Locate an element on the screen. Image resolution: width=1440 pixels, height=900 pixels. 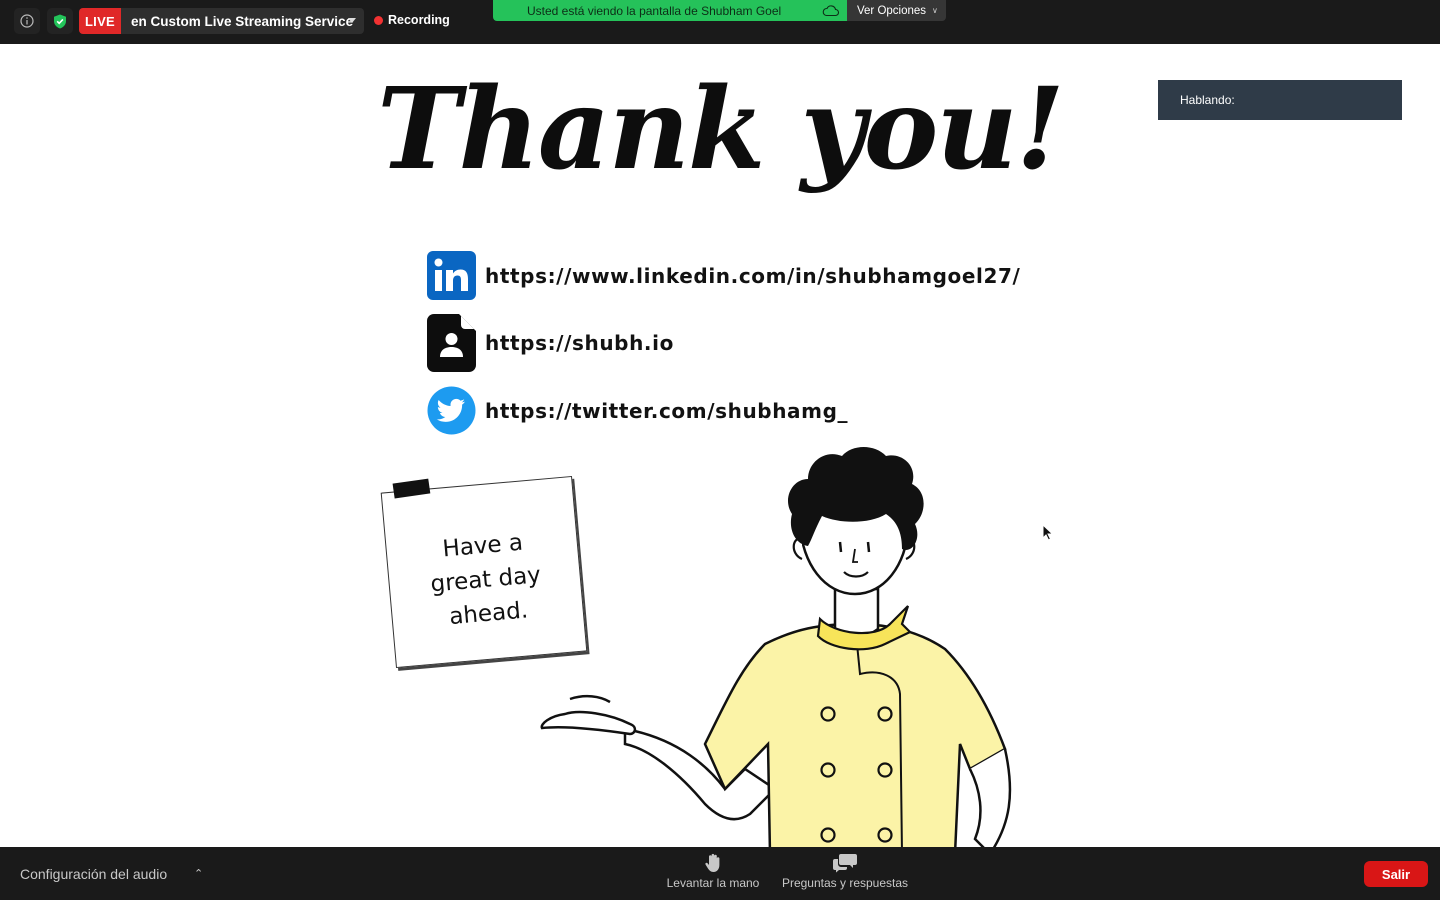
view-options-button: Ver Opciones ∨ is located at coordinates (896, 10).